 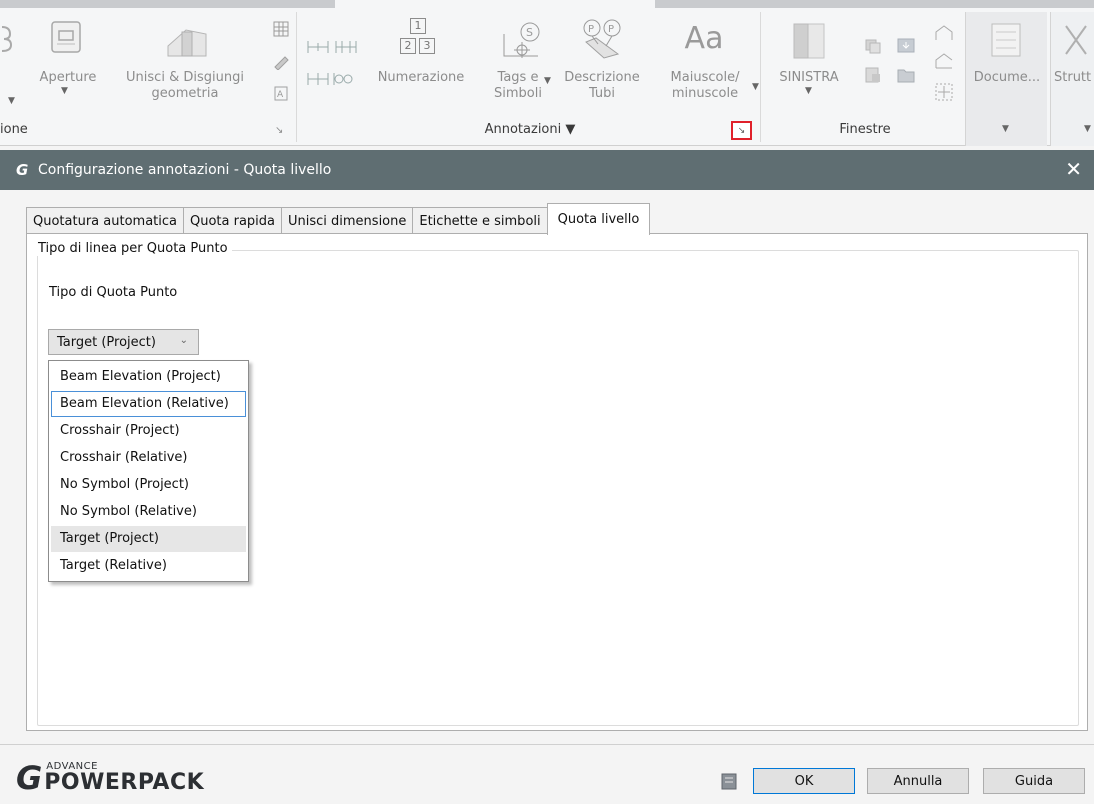 What do you see at coordinates (185, 93) in the screenshot?
I see `unisci-disgiungi-label-line2: geometria` at bounding box center [185, 93].